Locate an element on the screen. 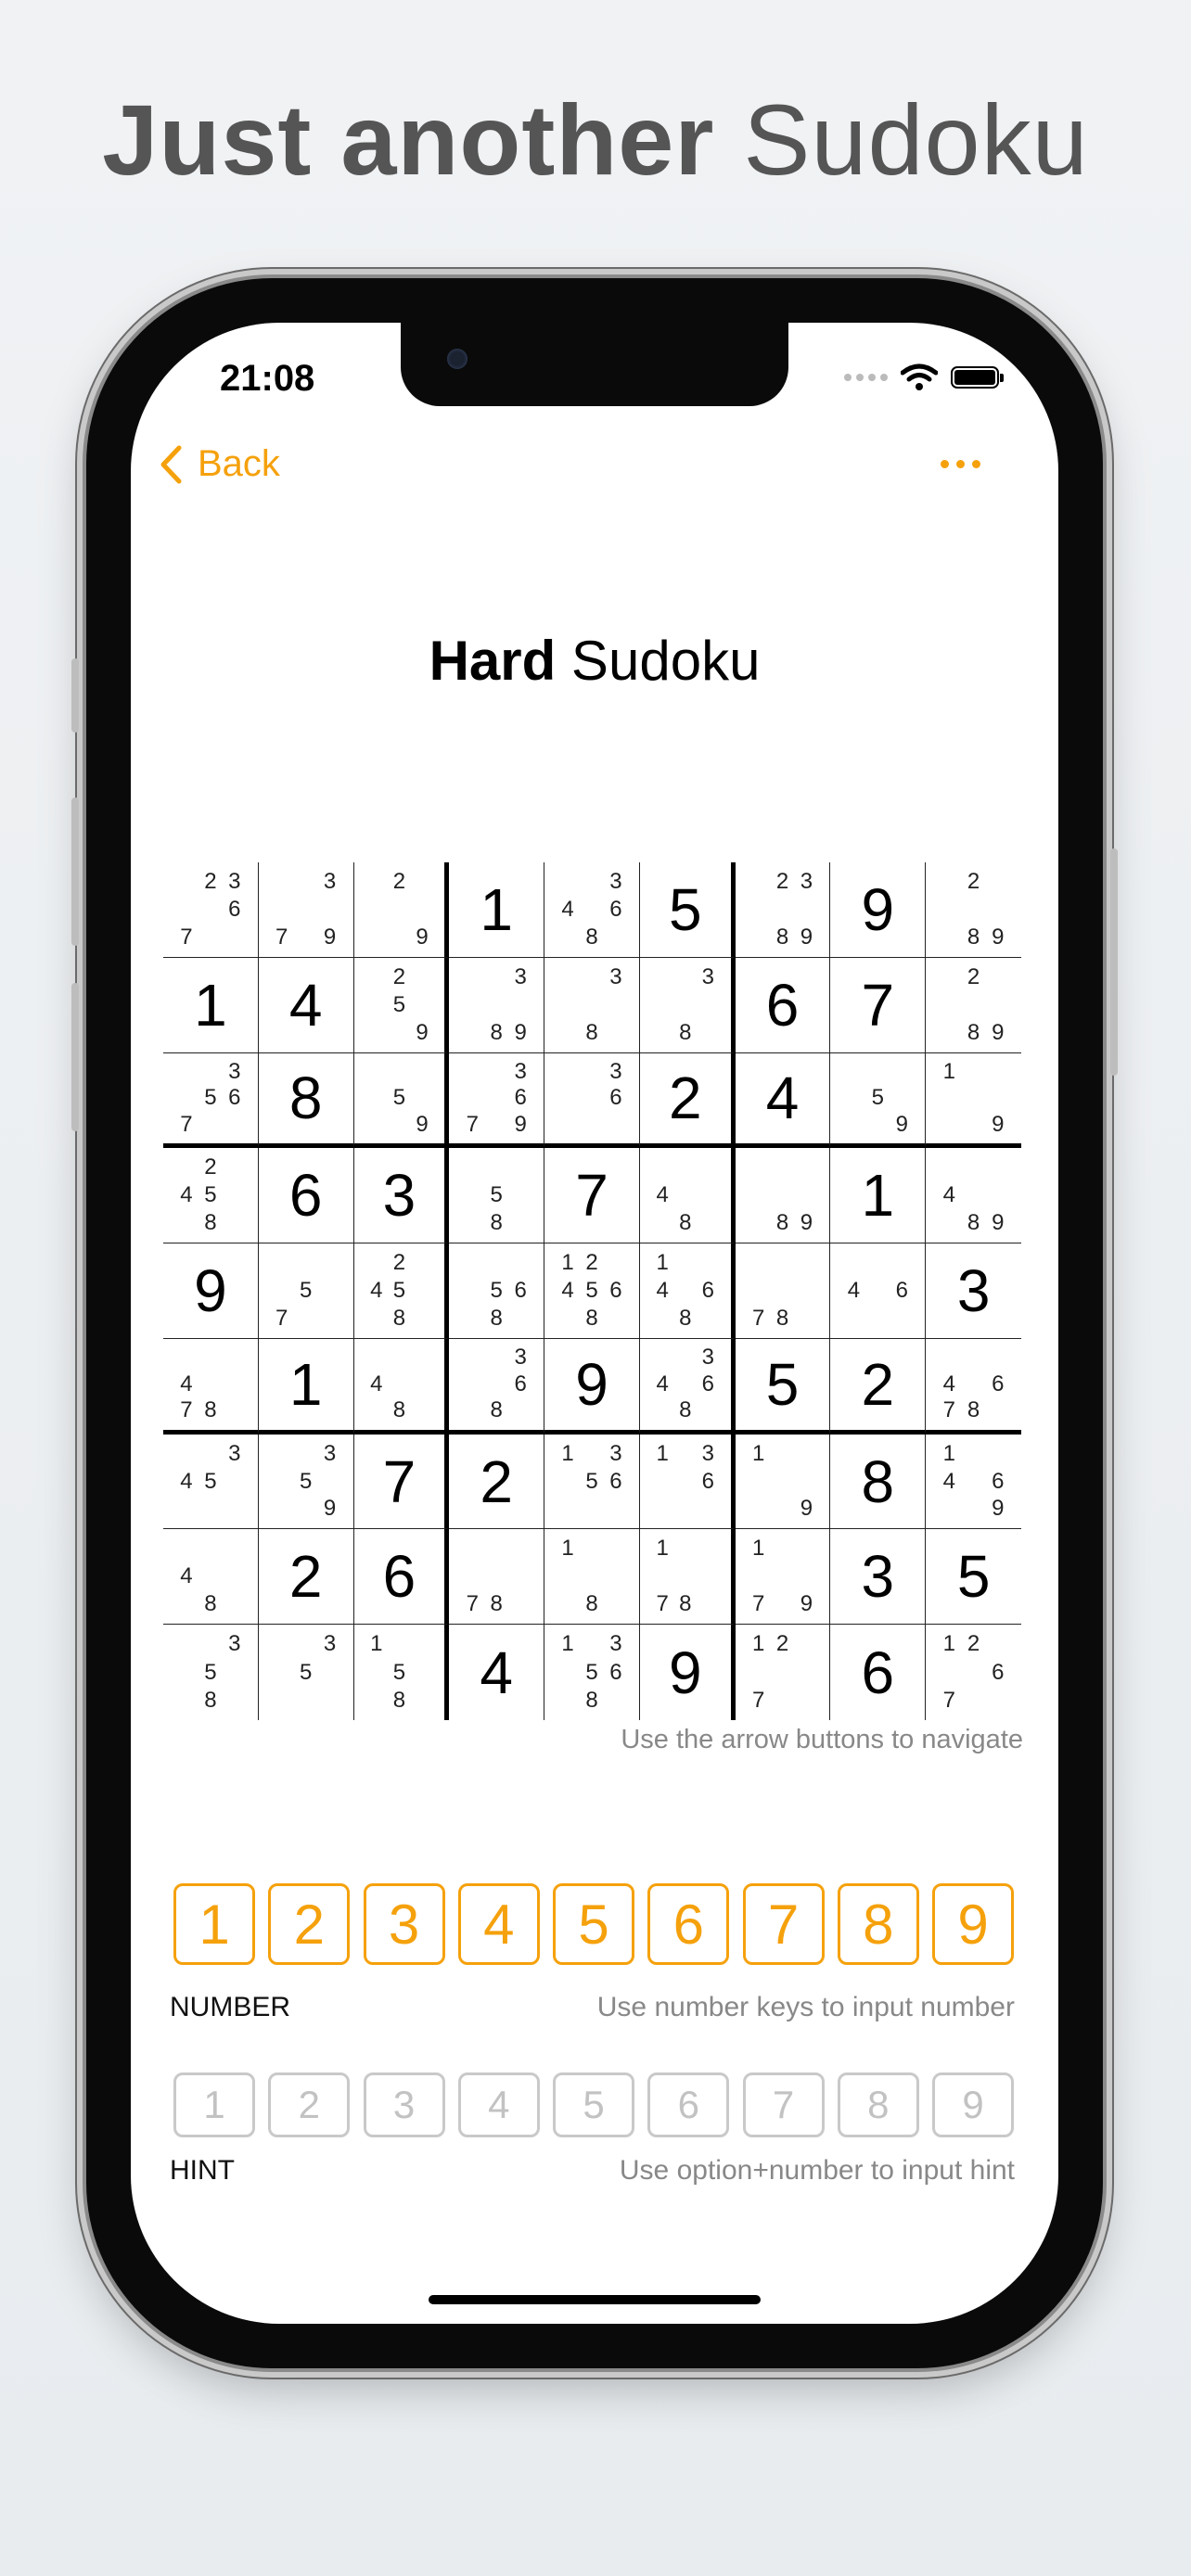 Image resolution: width=1191 pixels, height=2576 pixels. sudoku-cell: 359 is located at coordinates (306, 1482).